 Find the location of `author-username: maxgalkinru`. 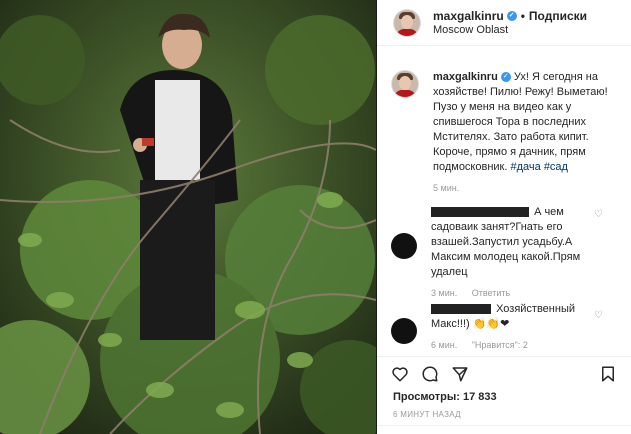

author-username: maxgalkinru is located at coordinates (468, 16).